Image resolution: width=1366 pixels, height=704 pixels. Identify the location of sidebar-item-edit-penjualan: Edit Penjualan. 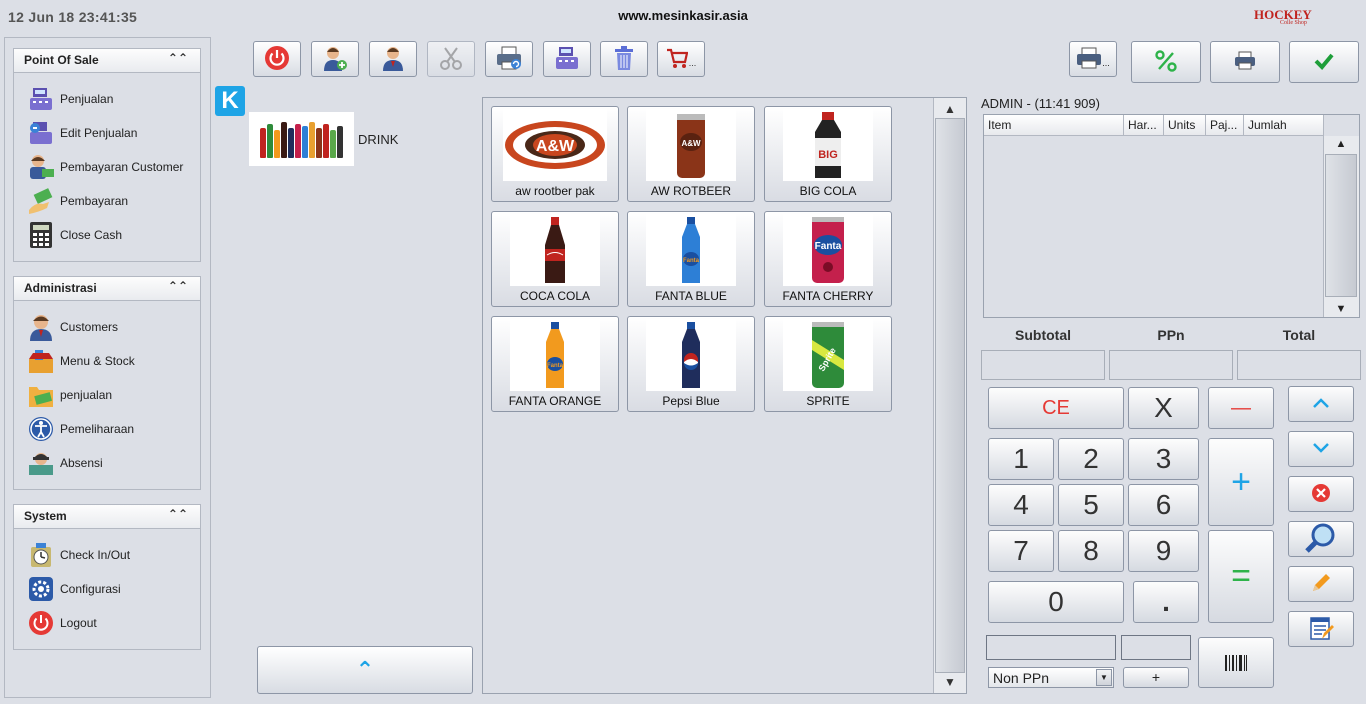
(81, 133).